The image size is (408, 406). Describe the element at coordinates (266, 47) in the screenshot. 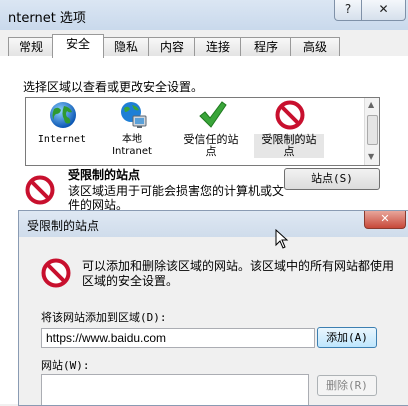

I see `tab-programs: 程序` at that location.